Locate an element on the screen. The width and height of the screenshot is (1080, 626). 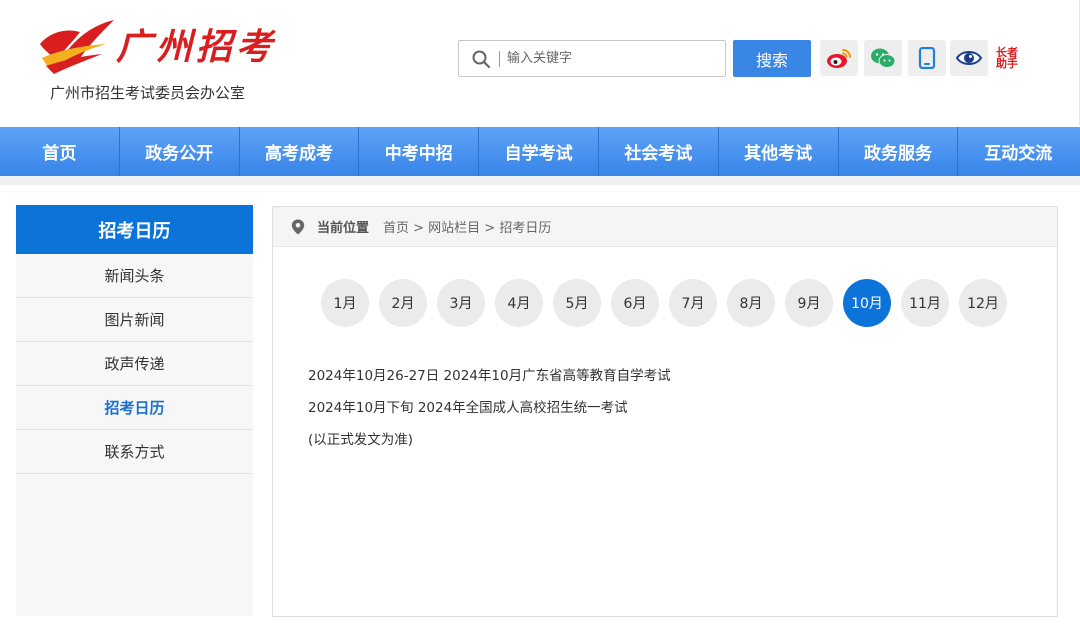
month-selector: 1月 2月 3月 4月 5月 6月 7月 8月 9月 10月 11月 12月 is located at coordinates (669, 303).